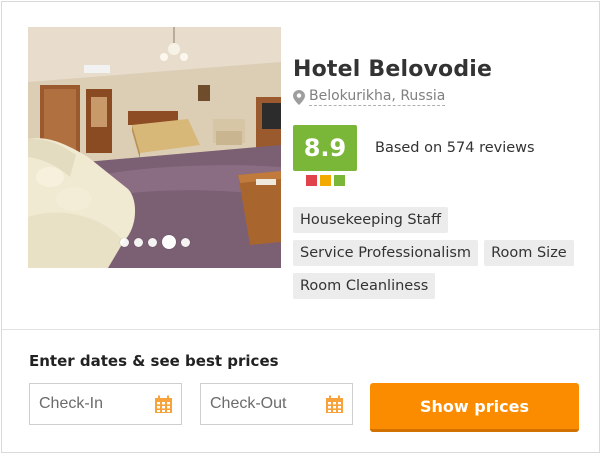  I want to click on location-link: Belokurikha, Russia, so click(377, 97).